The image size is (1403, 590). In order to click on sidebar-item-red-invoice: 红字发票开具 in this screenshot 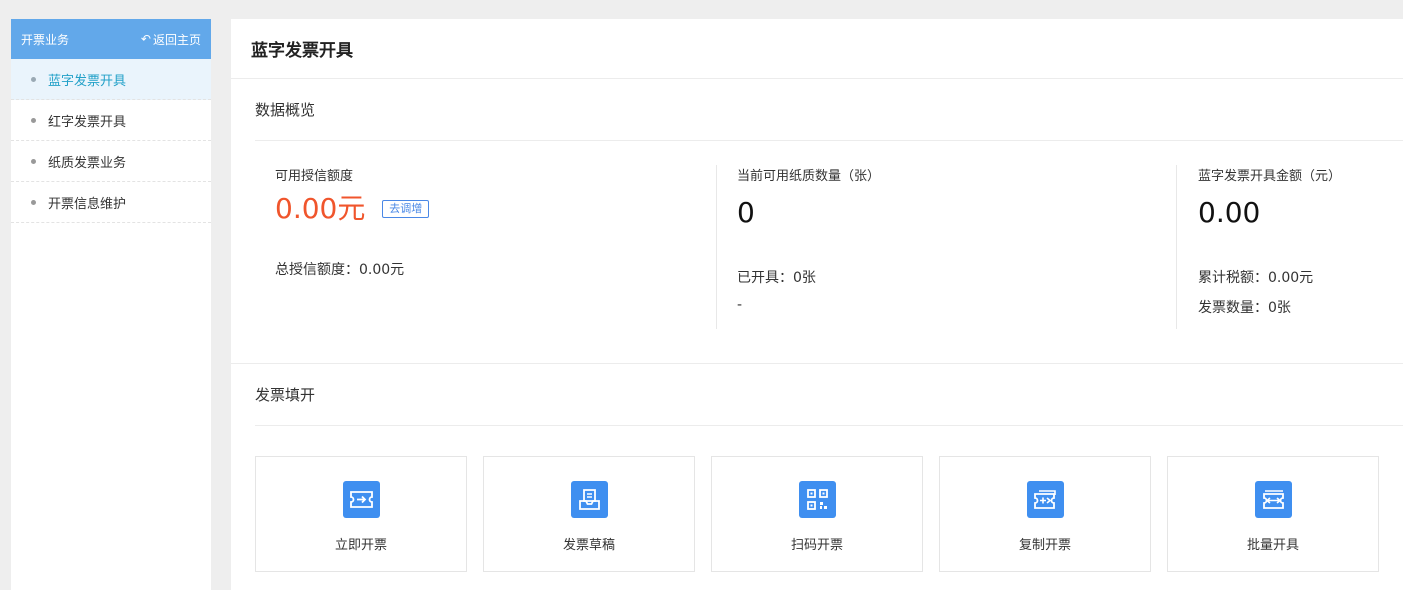, I will do `click(111, 120)`.